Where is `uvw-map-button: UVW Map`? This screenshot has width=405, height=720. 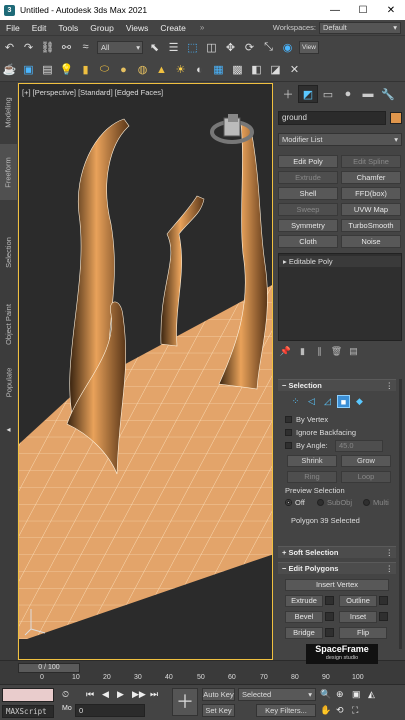 uvw-map-button: UVW Map is located at coordinates (371, 209).